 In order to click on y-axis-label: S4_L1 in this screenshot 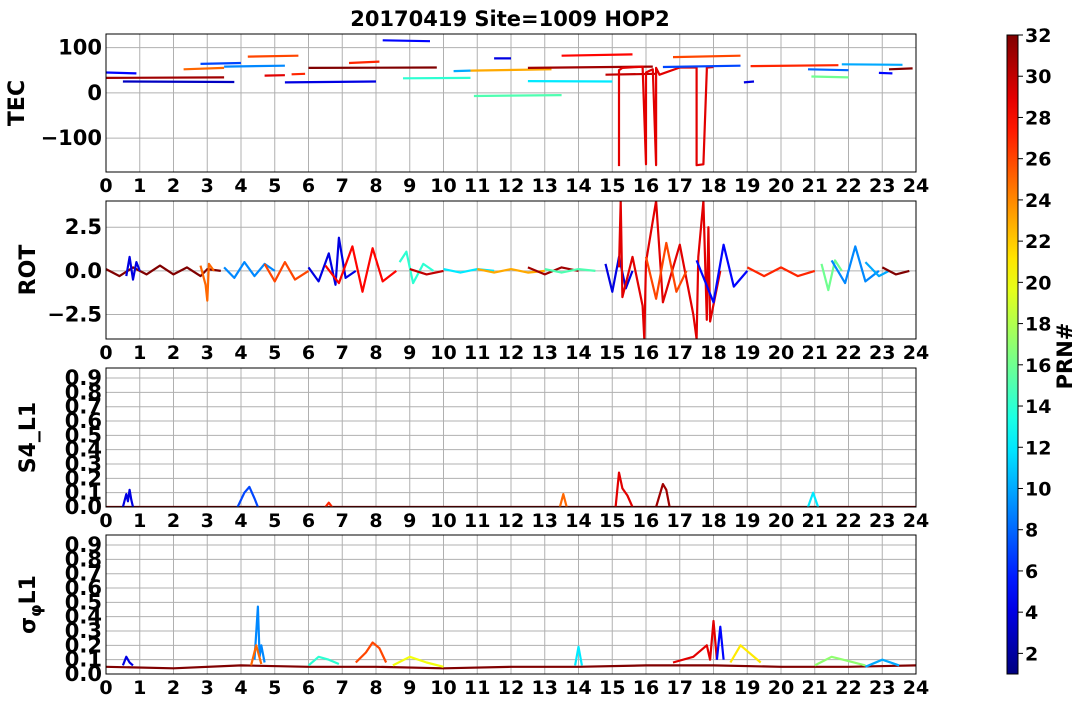, I will do `click(28, 437)`.